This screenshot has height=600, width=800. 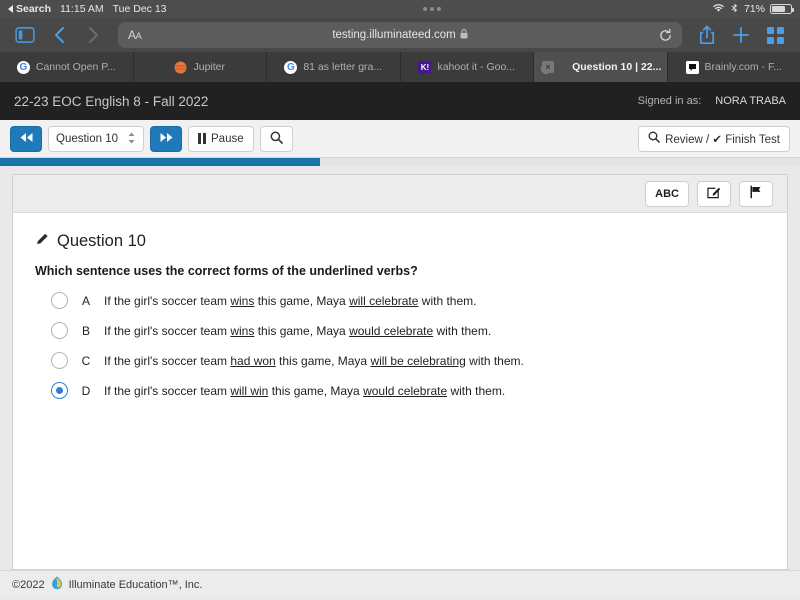 I want to click on signed-in-label: Signed in as:, so click(x=669, y=101).